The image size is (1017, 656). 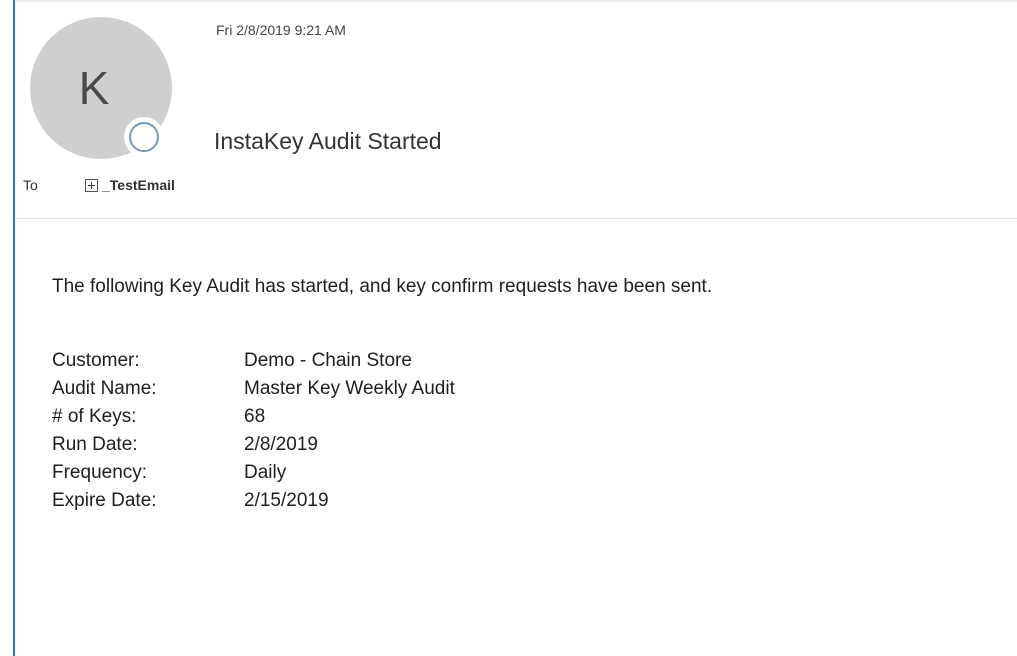 What do you see at coordinates (516, 218) in the screenshot?
I see `header-divider` at bounding box center [516, 218].